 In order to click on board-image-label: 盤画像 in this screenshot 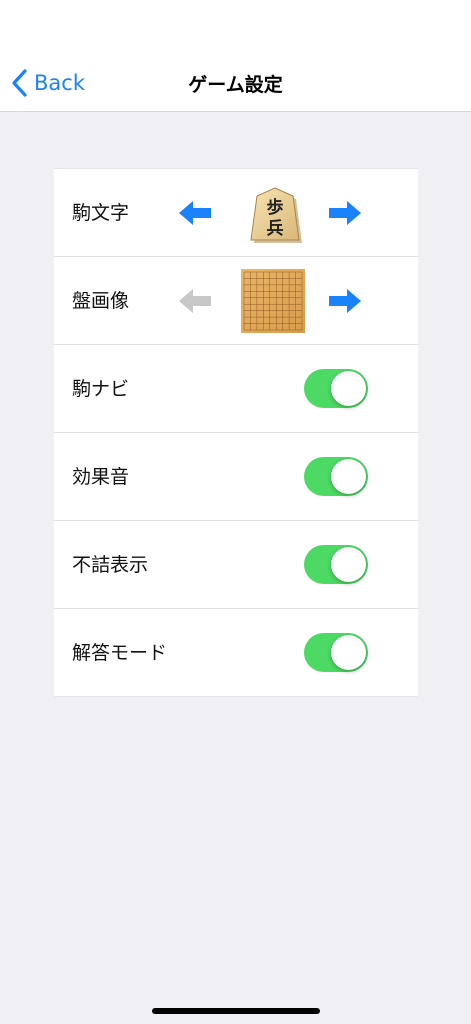, I will do `click(101, 301)`.